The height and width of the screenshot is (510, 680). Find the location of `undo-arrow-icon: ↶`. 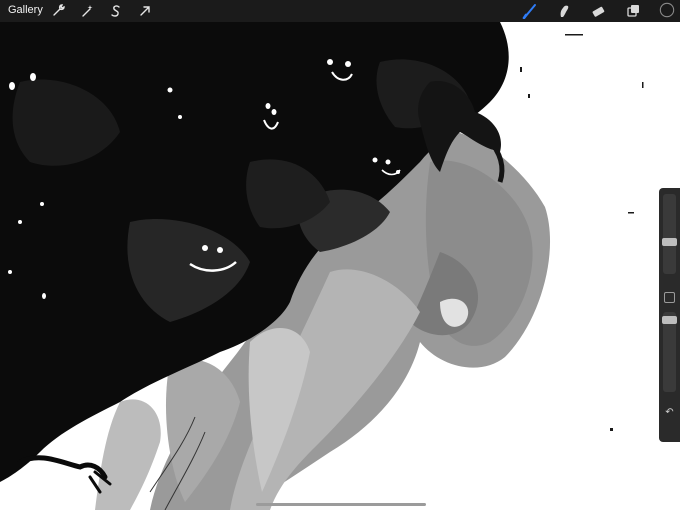

undo-arrow-icon: ↶ is located at coordinates (669, 413).